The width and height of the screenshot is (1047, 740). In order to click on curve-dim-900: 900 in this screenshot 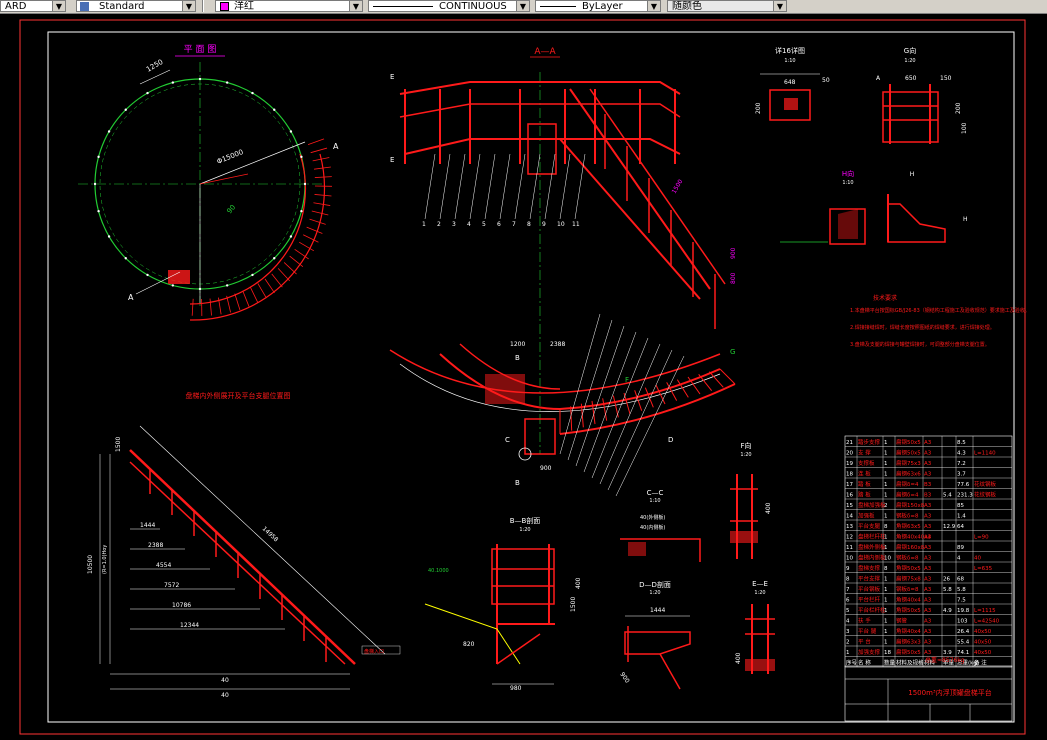, I will do `click(546, 468)`.